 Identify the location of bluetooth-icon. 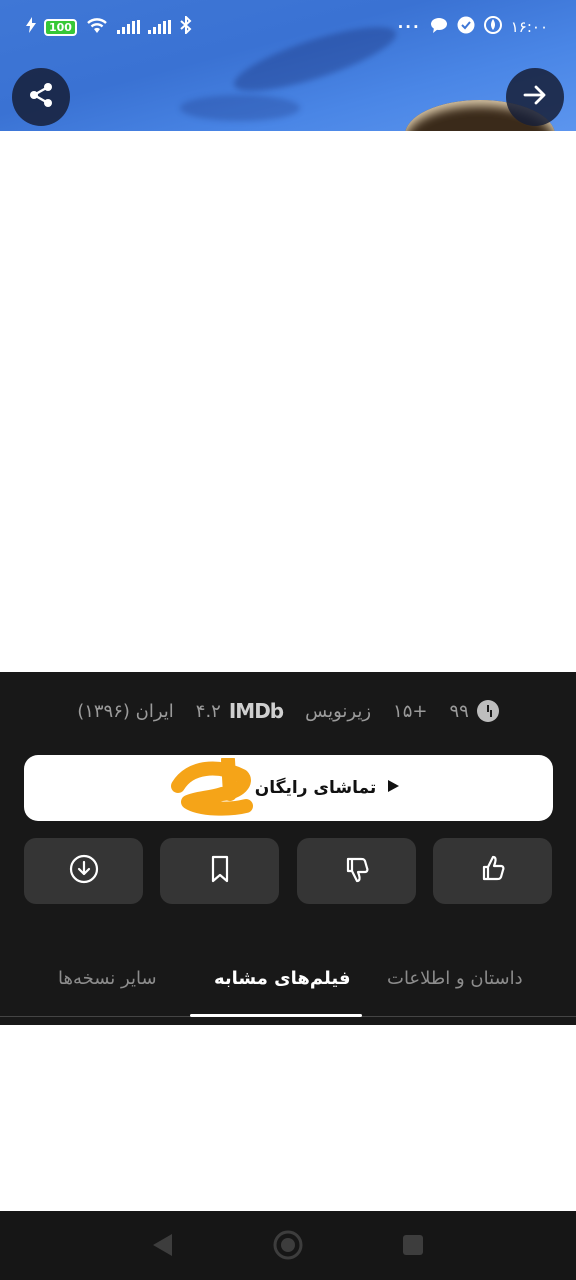
(186, 26).